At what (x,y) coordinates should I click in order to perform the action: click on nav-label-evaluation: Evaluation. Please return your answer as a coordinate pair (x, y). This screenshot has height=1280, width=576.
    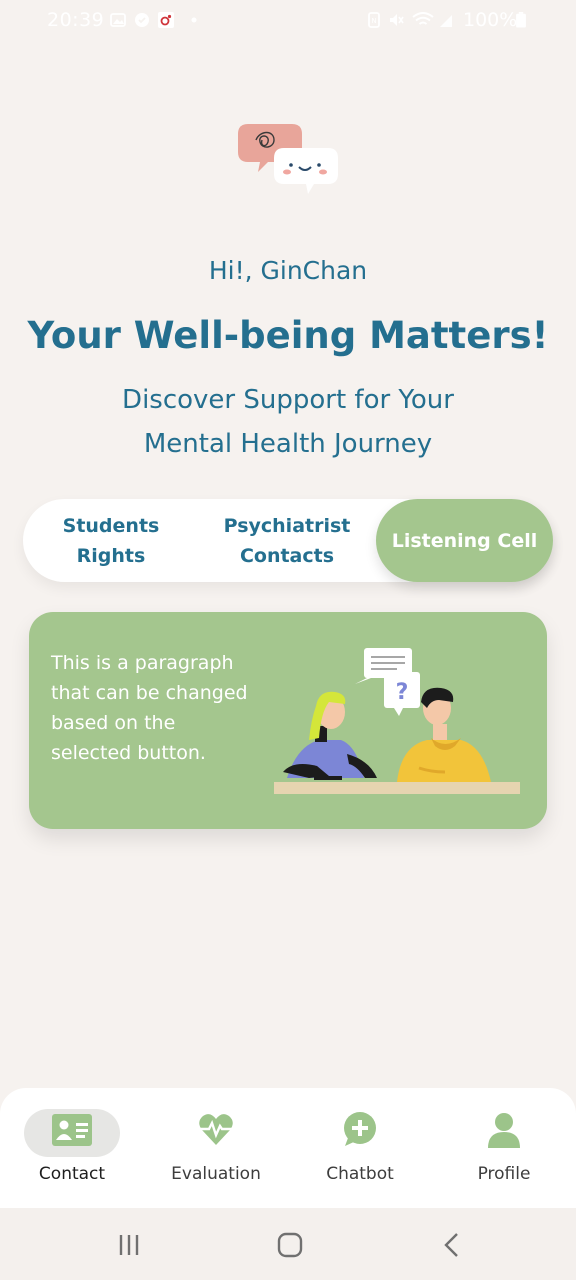
    Looking at the image, I should click on (216, 1174).